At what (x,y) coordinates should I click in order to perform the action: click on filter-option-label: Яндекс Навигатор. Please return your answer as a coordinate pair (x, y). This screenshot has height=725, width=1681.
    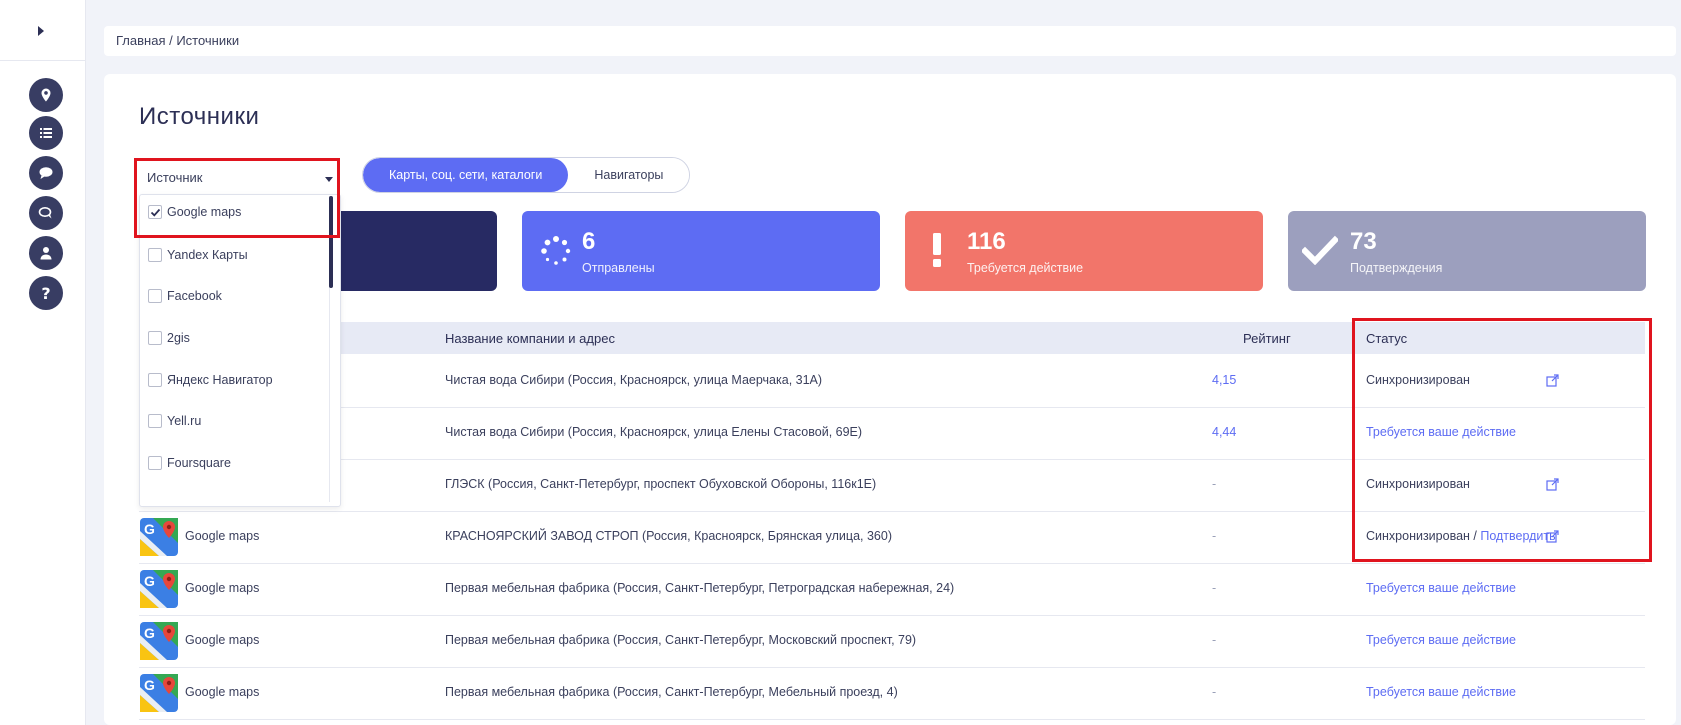
    Looking at the image, I should click on (220, 380).